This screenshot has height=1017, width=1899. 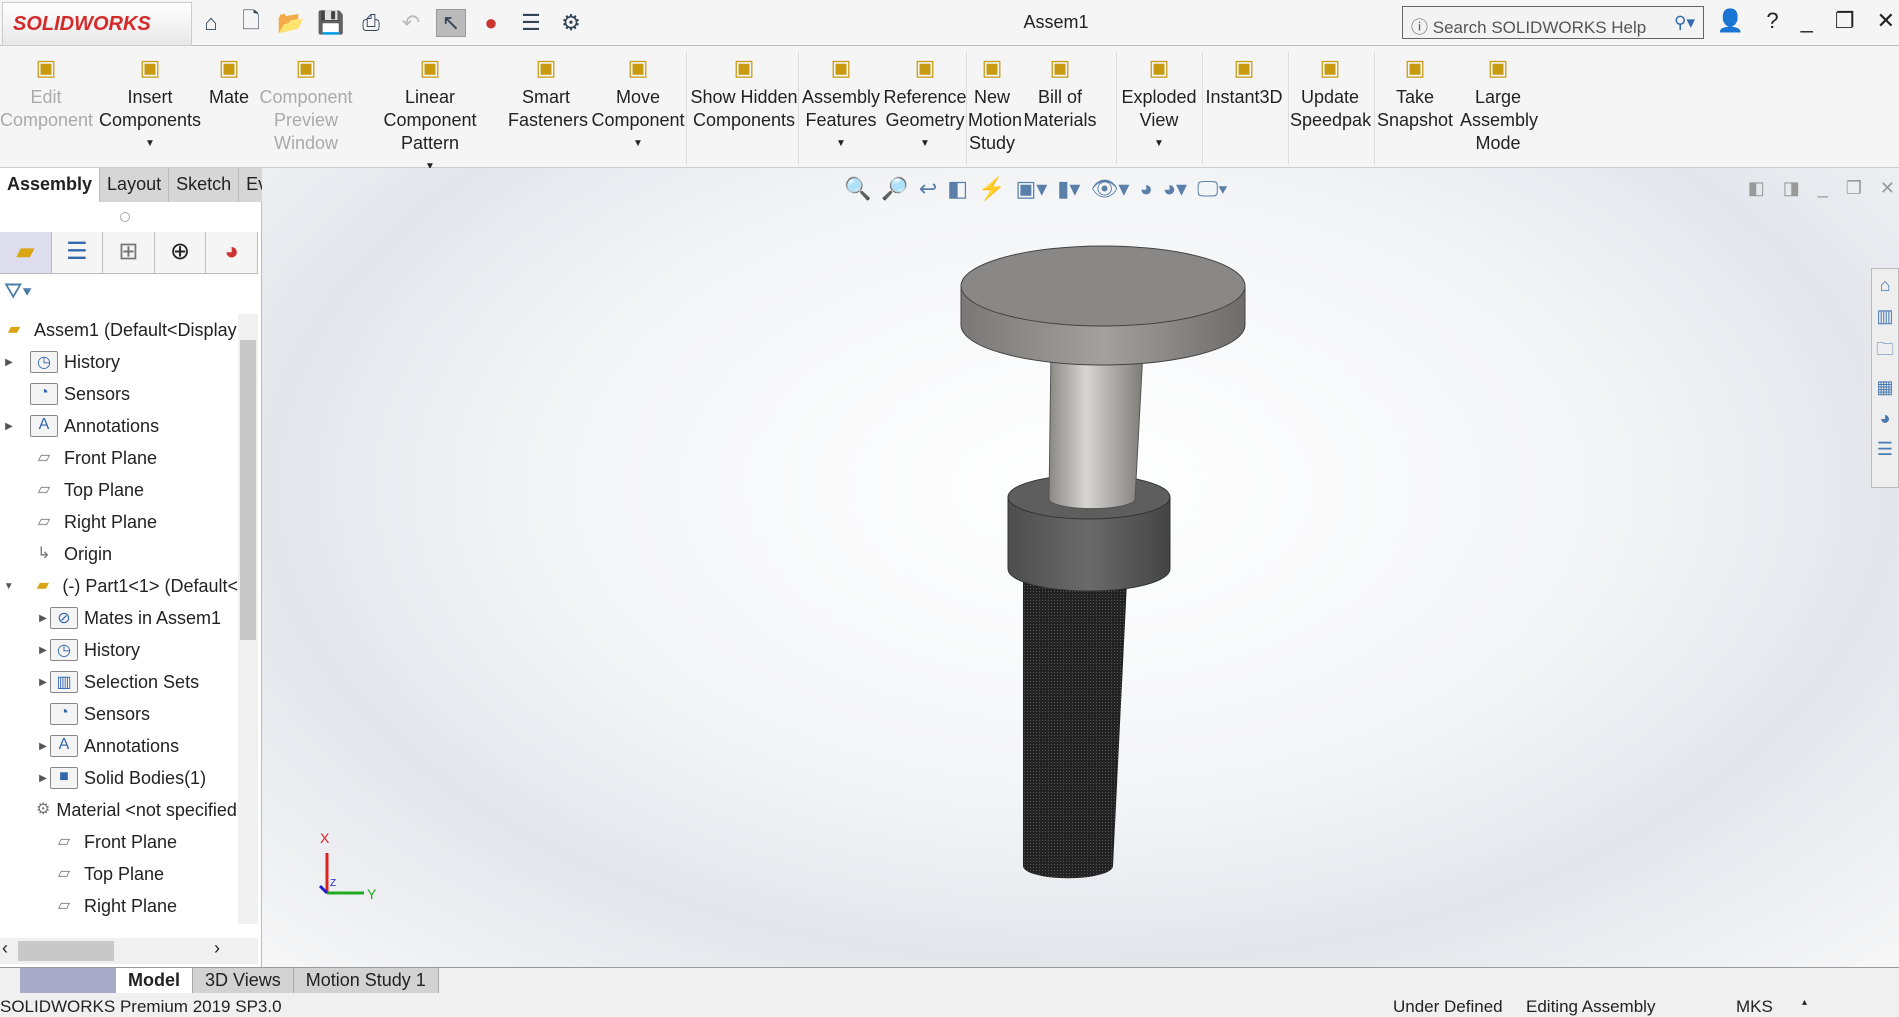 I want to click on tab-sketch: Sketch, so click(x=204, y=185).